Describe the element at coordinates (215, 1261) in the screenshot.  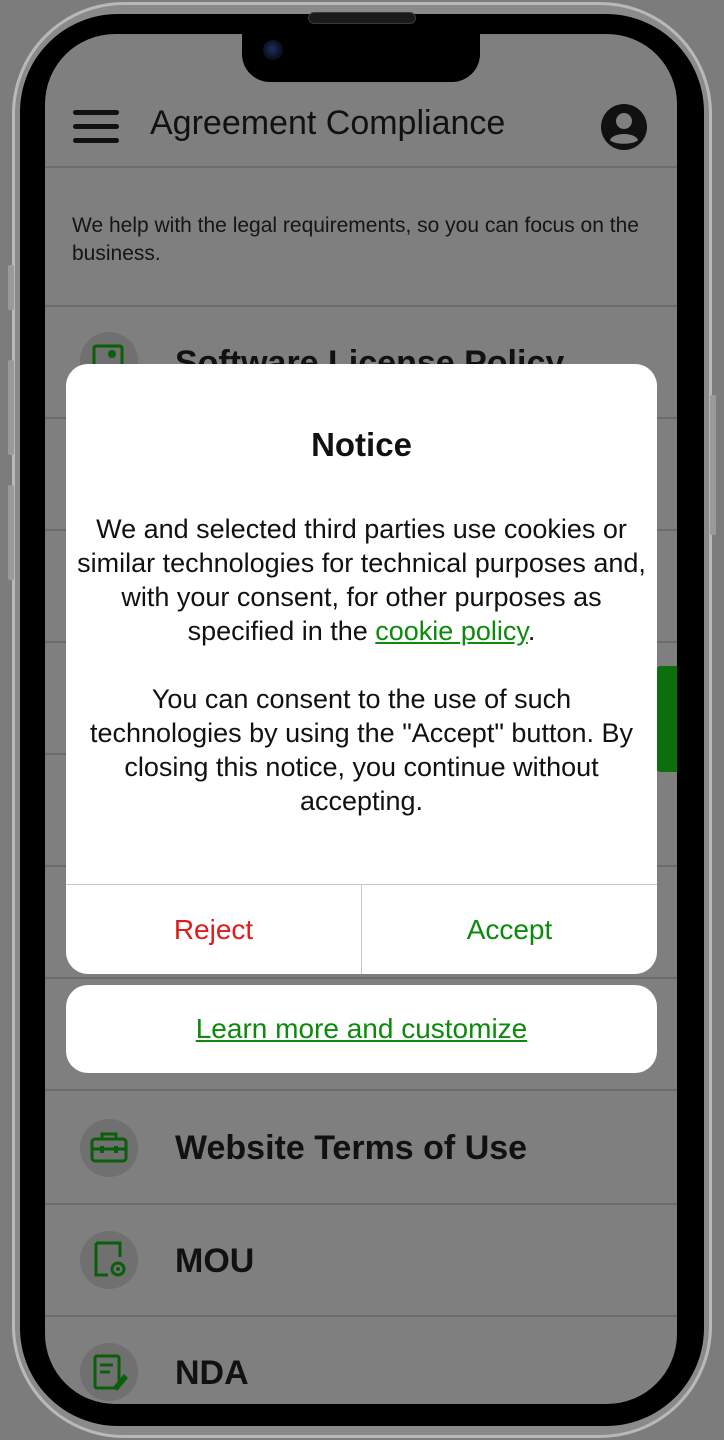
I see `list-item-label: MOU` at that location.